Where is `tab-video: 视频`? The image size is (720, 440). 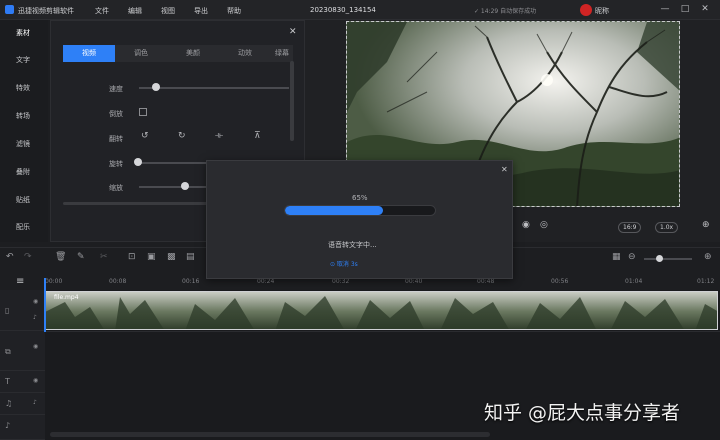
tab-video: 视频 is located at coordinates (89, 53).